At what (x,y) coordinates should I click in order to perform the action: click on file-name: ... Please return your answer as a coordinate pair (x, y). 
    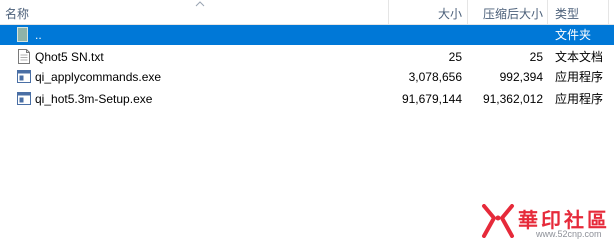
    Looking at the image, I should click on (38, 35).